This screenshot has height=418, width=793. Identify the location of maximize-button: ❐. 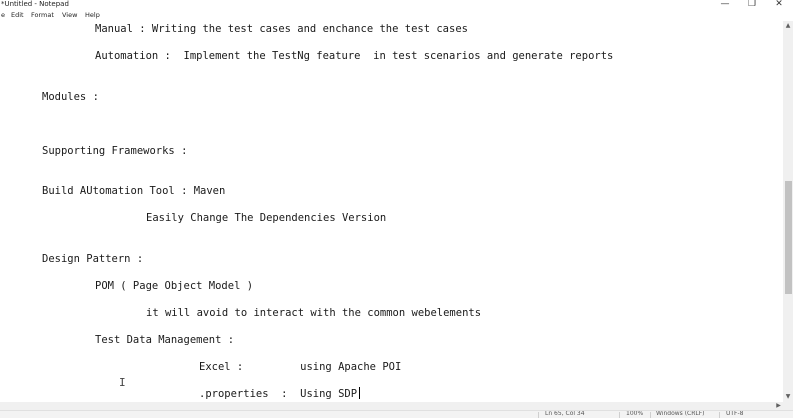
(752, 5).